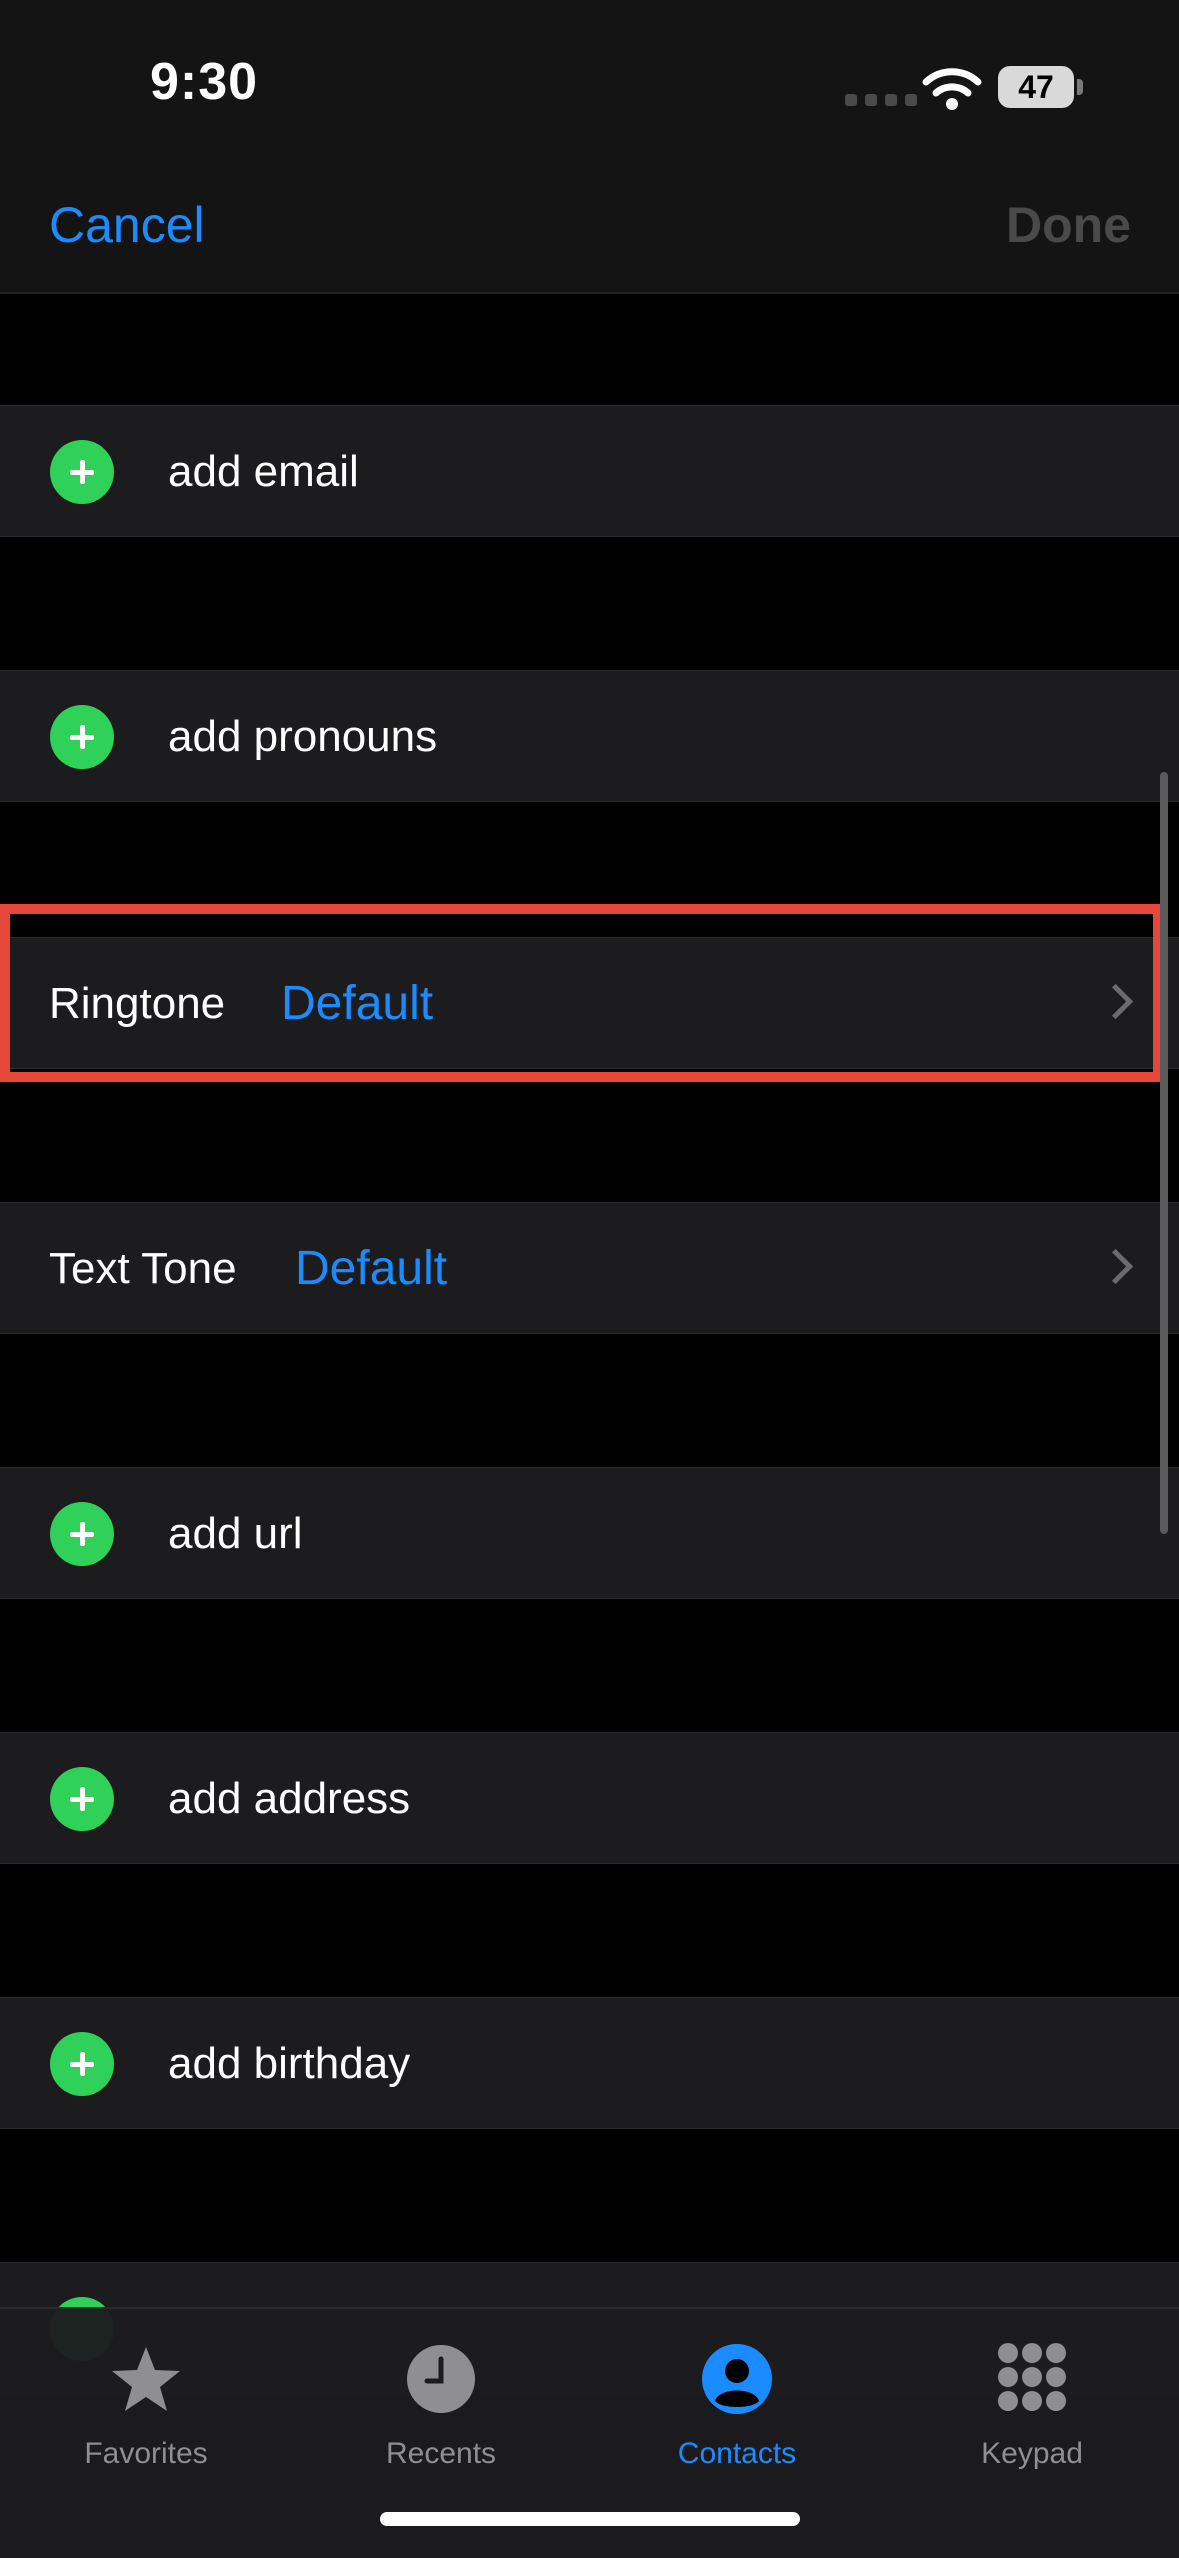 The image size is (1179, 2558). Describe the element at coordinates (589, 1268) in the screenshot. I see `text-tone-row: Text Tone Default` at that location.